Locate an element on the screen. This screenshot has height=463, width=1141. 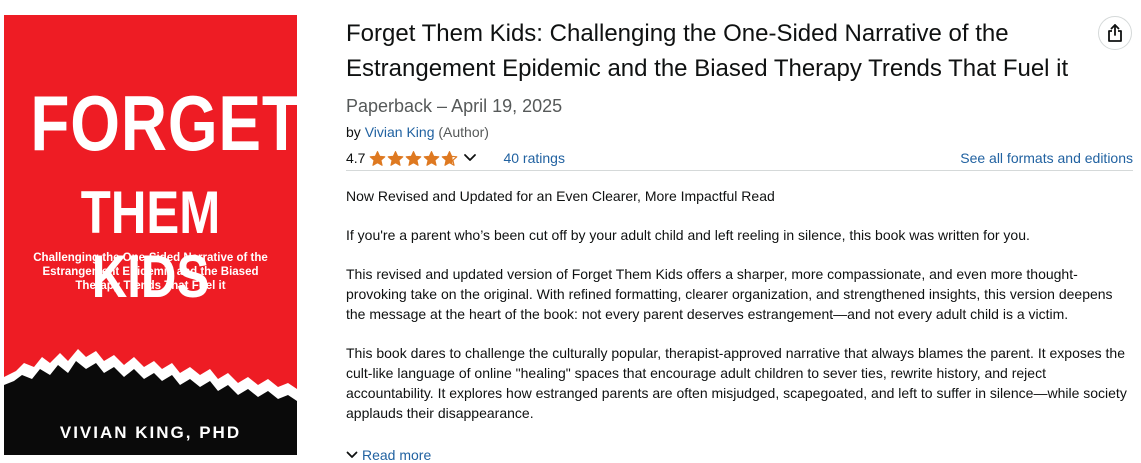
read-more-link: Read more is located at coordinates (388, 455).